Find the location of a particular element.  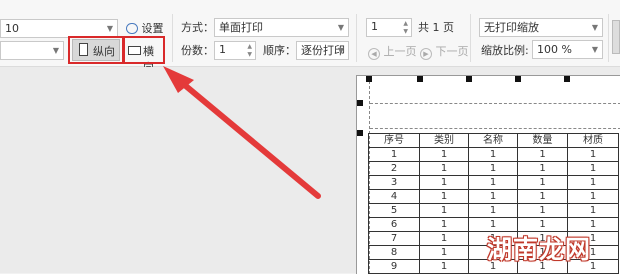

watermark-text: 湖南龙网 is located at coordinates (539, 249).